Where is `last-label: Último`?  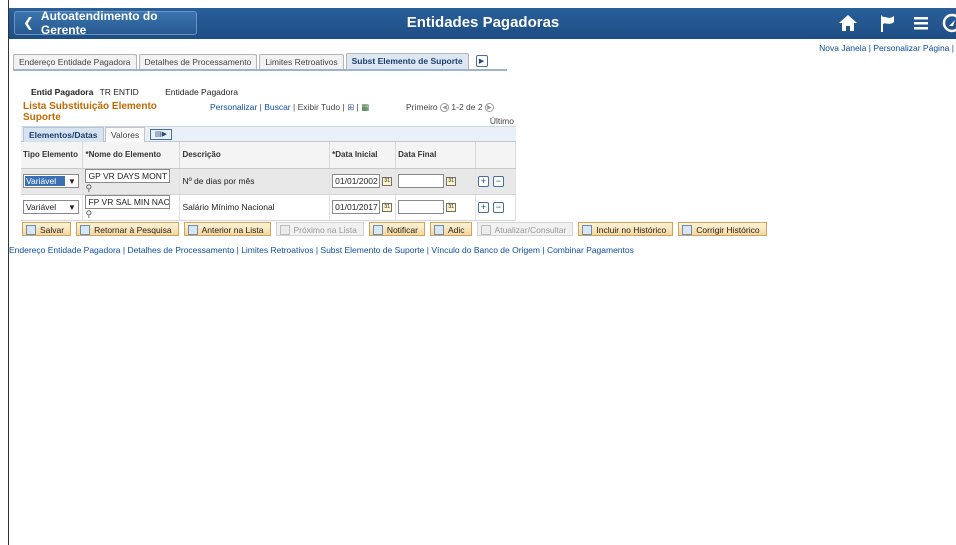 last-label: Último is located at coordinates (501, 121).